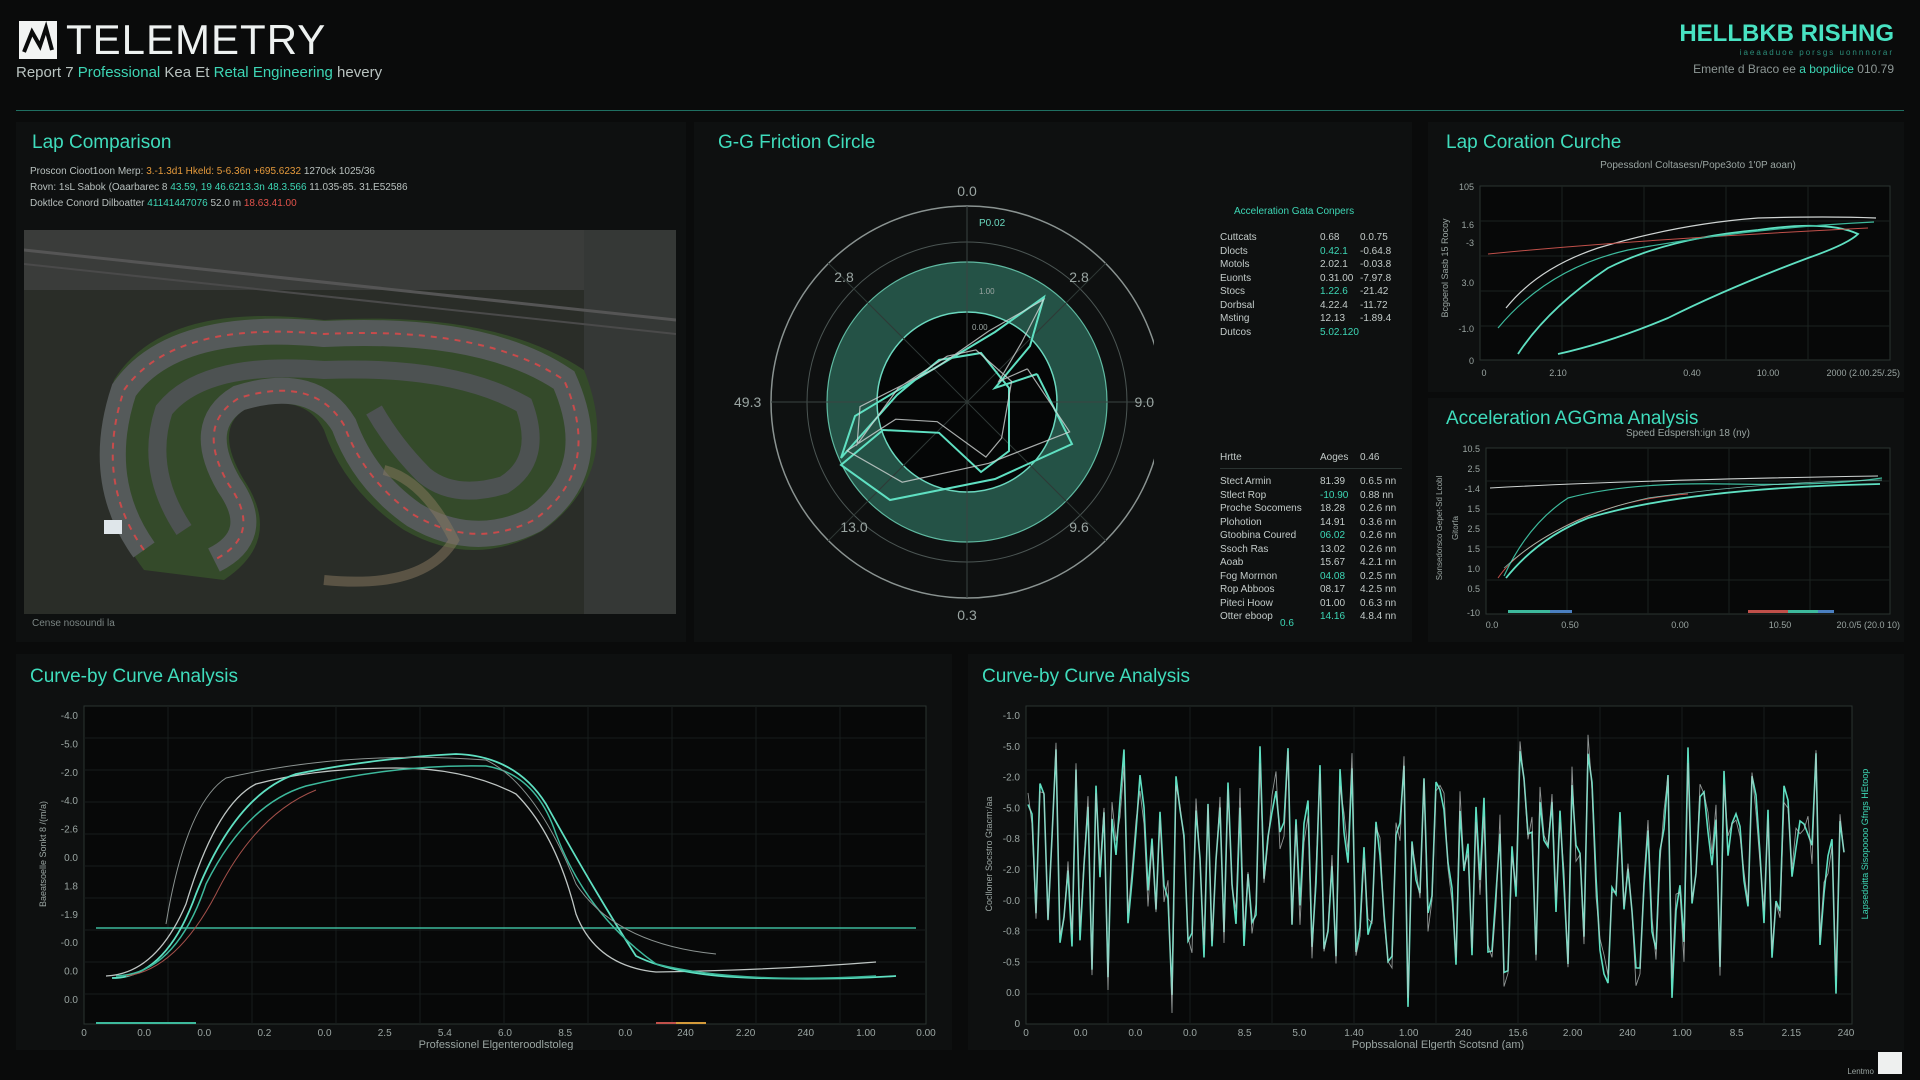  I want to click on lap-comparison-title: Lap Comparison, so click(102, 142).